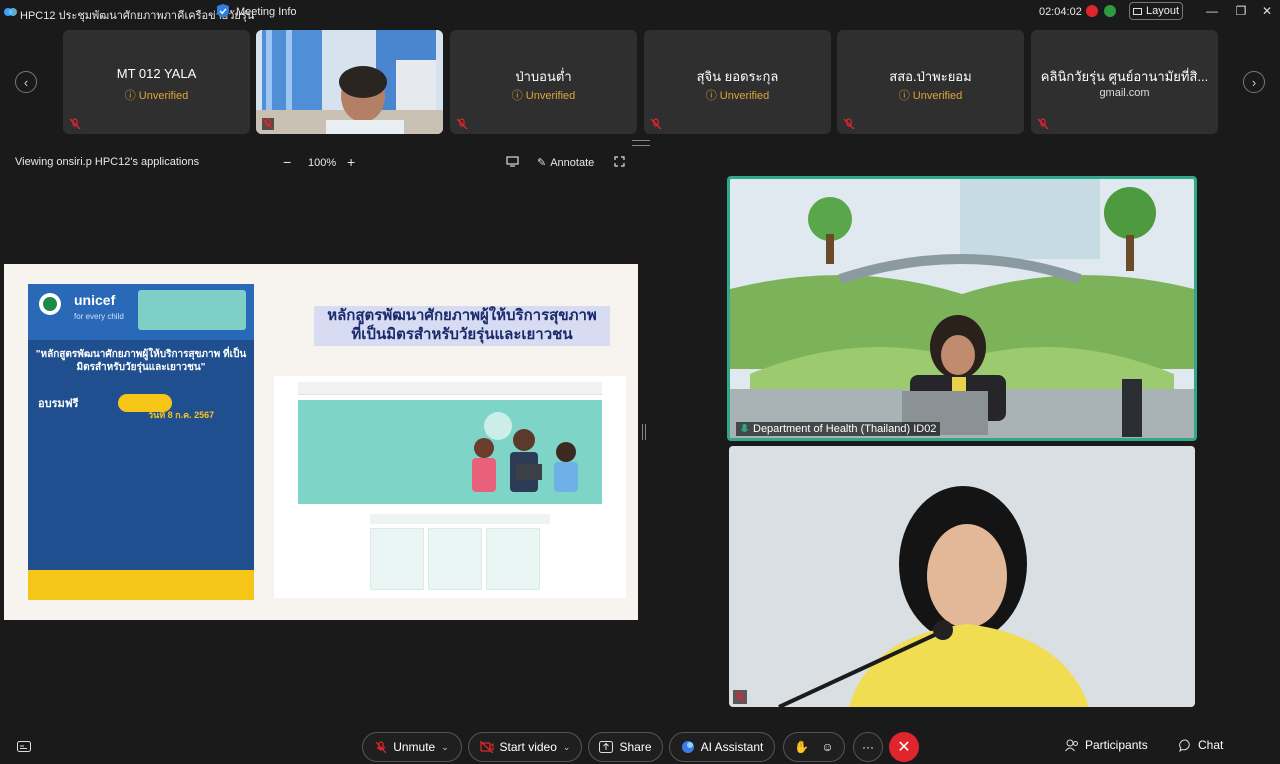 This screenshot has height=764, width=1280. What do you see at coordinates (1071, 745) in the screenshot?
I see `participants-icon` at bounding box center [1071, 745].